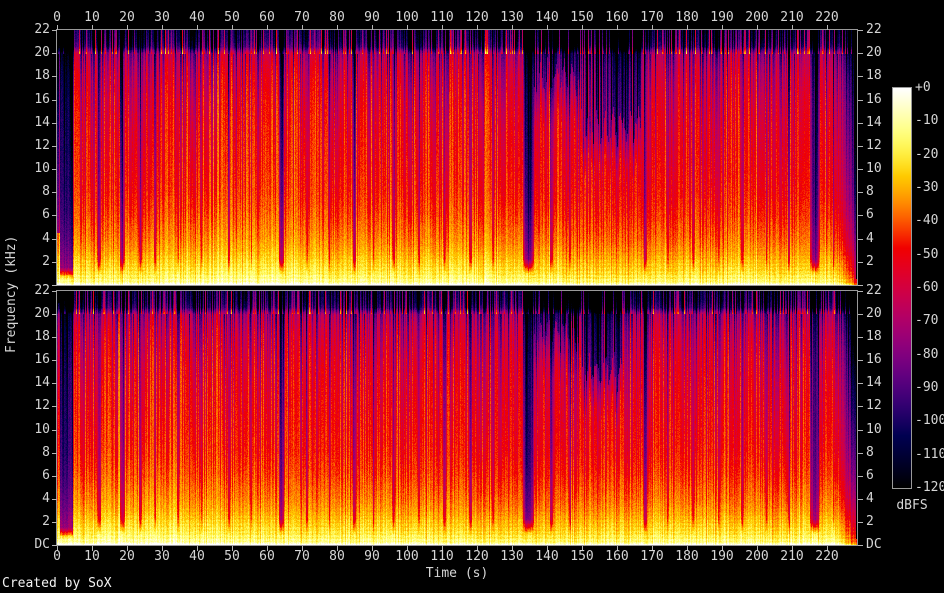  What do you see at coordinates (929, 454) in the screenshot?
I see `colorbar-tick-label: -110` at bounding box center [929, 454].